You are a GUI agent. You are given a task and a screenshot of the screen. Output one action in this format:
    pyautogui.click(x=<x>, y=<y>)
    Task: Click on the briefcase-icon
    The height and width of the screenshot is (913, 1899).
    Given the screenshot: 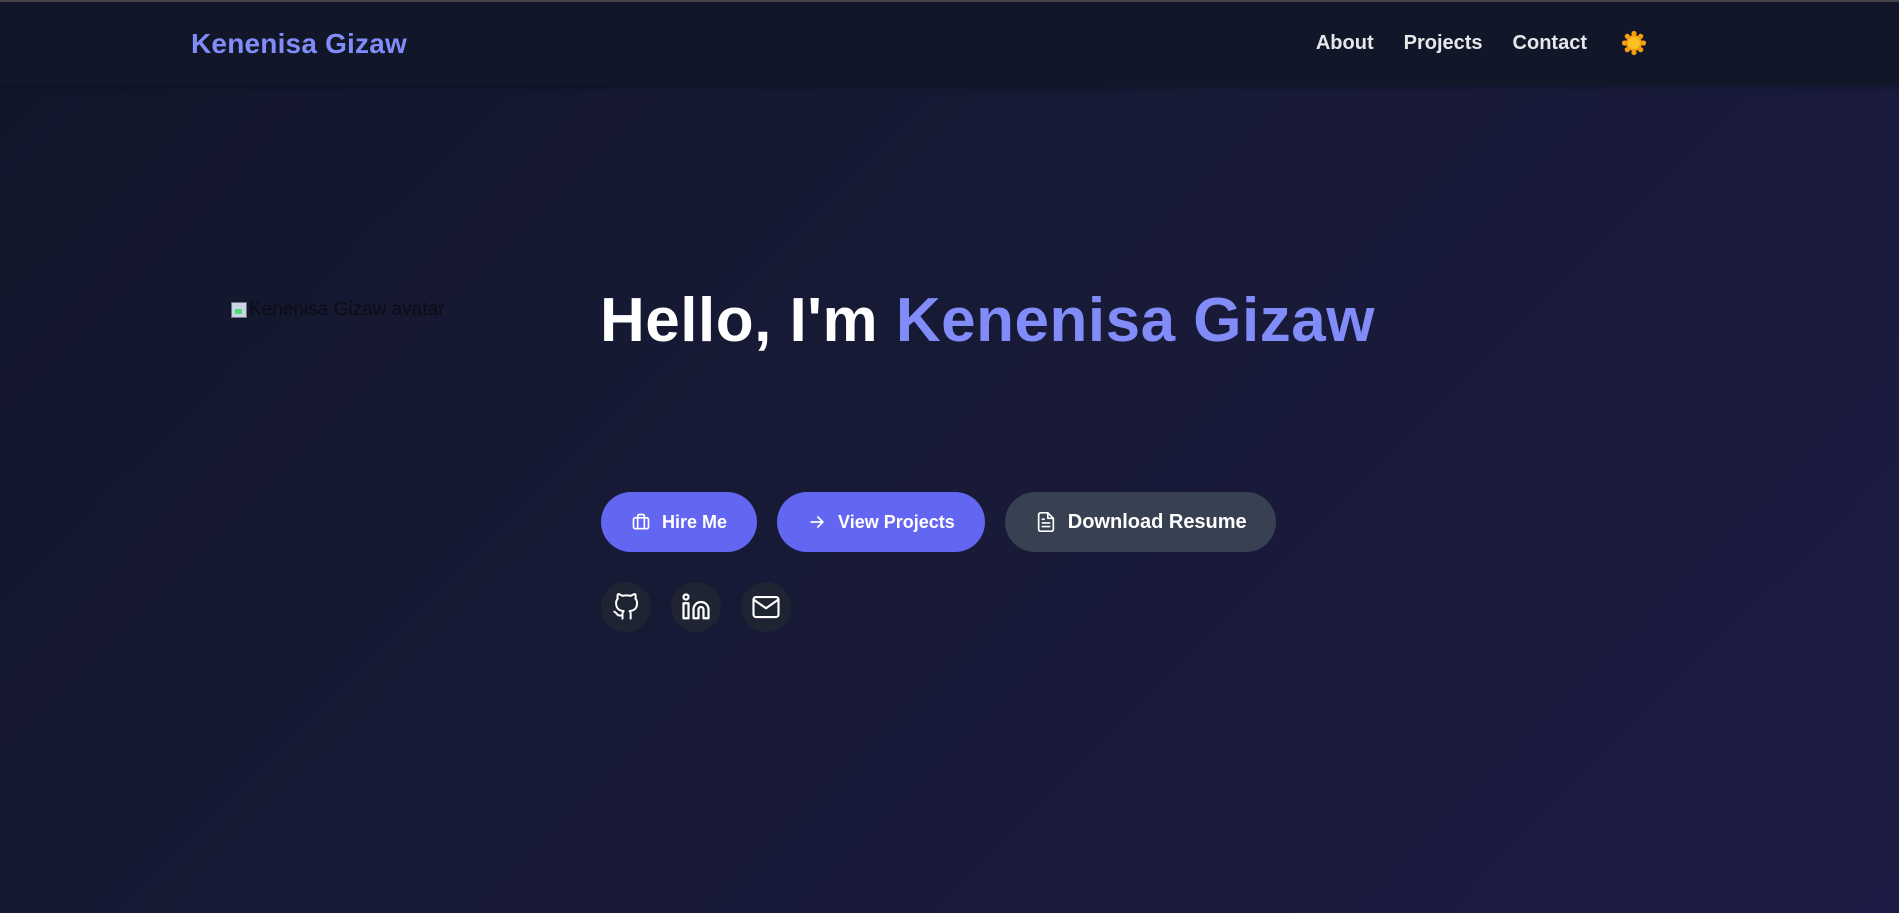 What is the action you would take?
    pyautogui.click(x=641, y=521)
    